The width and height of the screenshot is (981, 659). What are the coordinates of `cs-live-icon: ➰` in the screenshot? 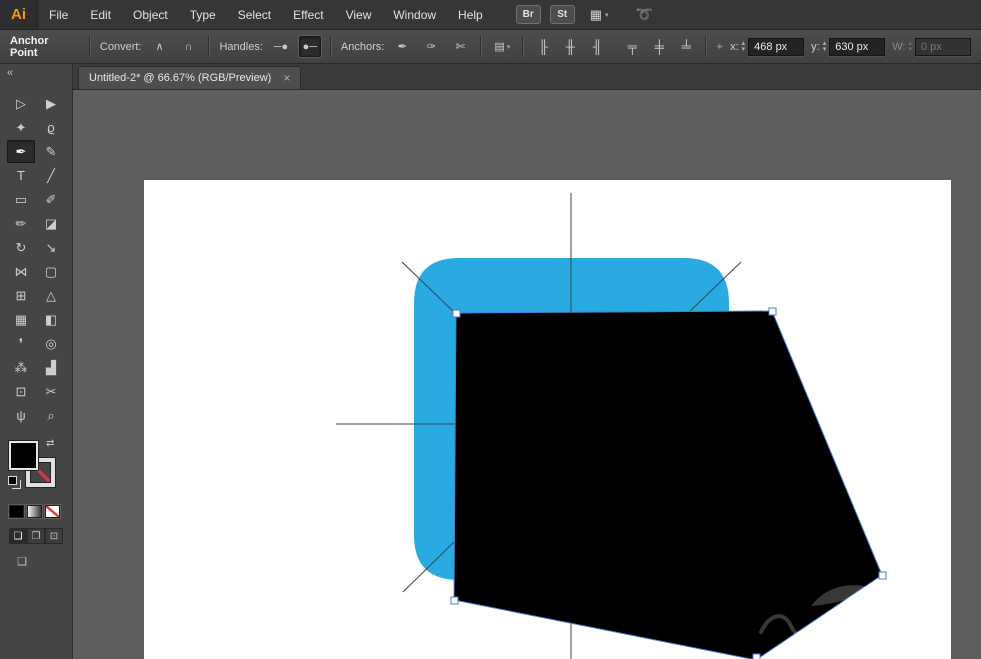 It's located at (644, 14).